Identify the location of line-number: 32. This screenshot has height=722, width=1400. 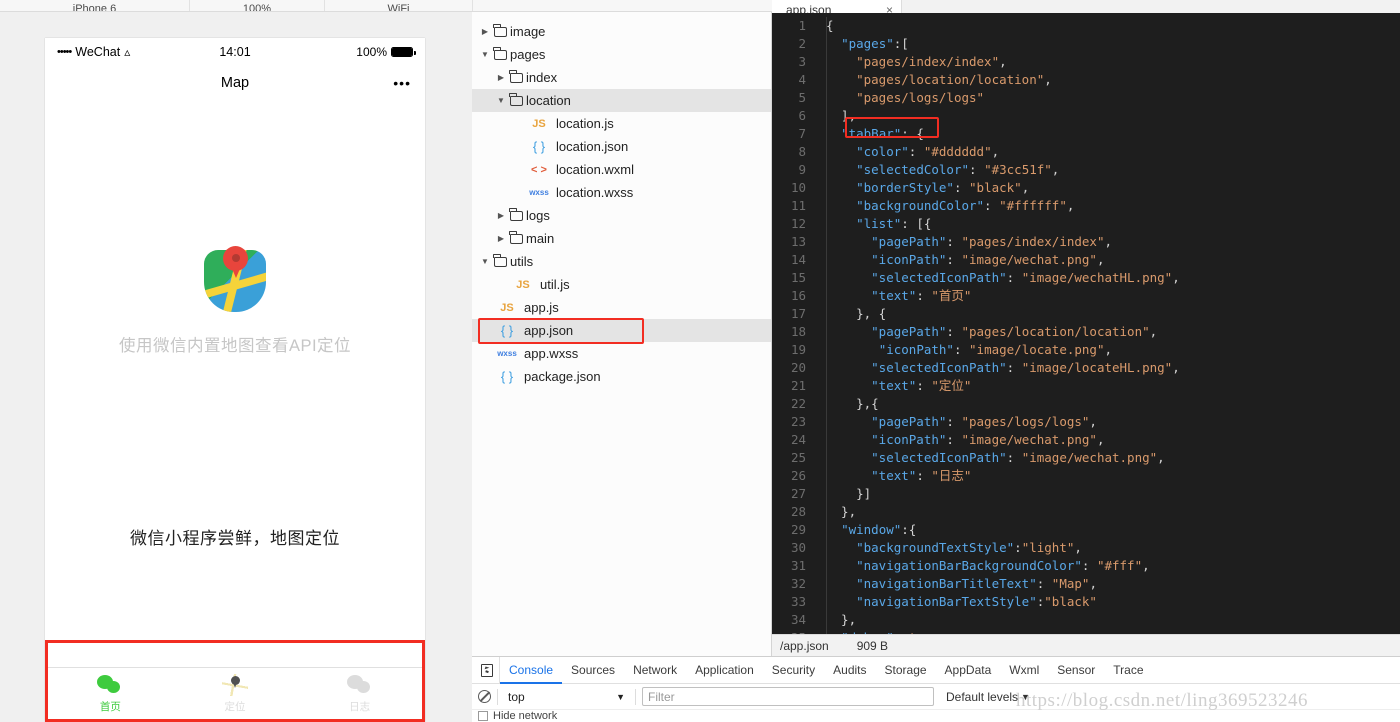
(798, 583).